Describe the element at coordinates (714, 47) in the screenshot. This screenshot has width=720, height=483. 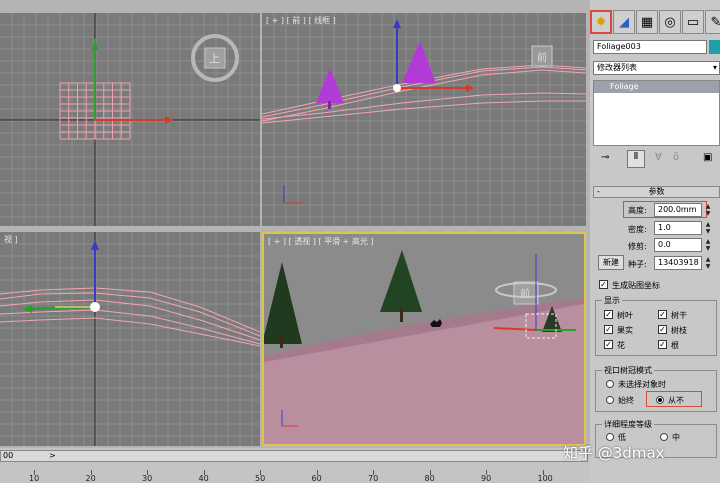
I see `object-color-swatch` at that location.